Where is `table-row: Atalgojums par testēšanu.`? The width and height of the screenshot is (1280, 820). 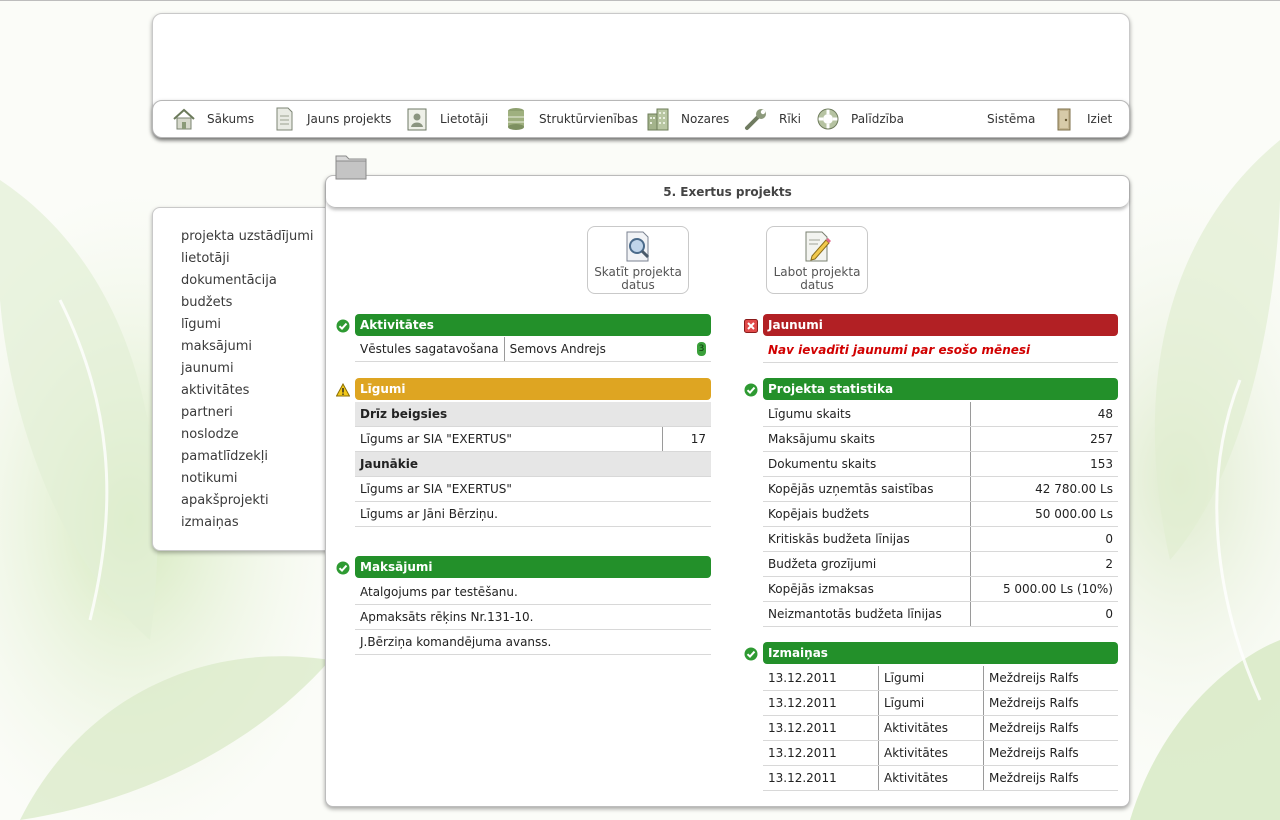
table-row: Atalgojums par testēšanu. is located at coordinates (533, 592).